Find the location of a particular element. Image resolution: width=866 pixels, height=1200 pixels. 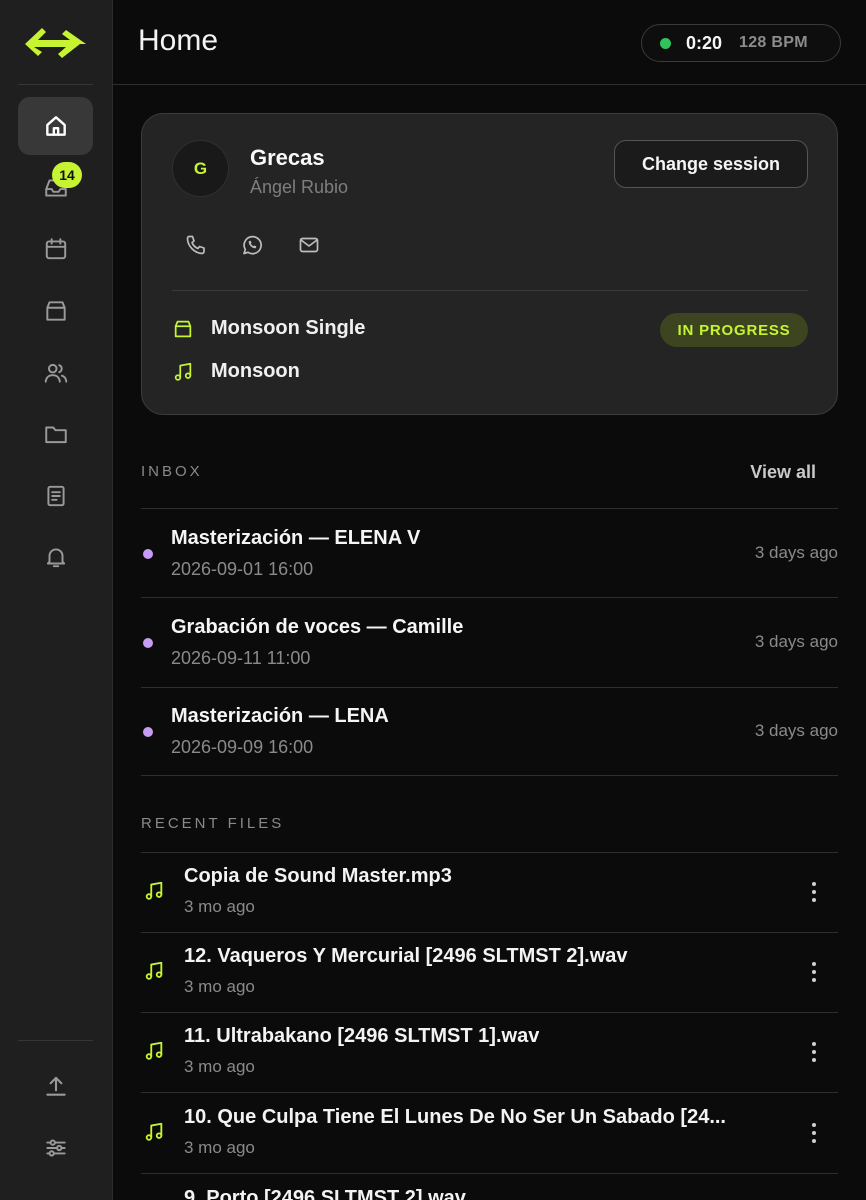

recording-status-dot is located at coordinates (665, 43).